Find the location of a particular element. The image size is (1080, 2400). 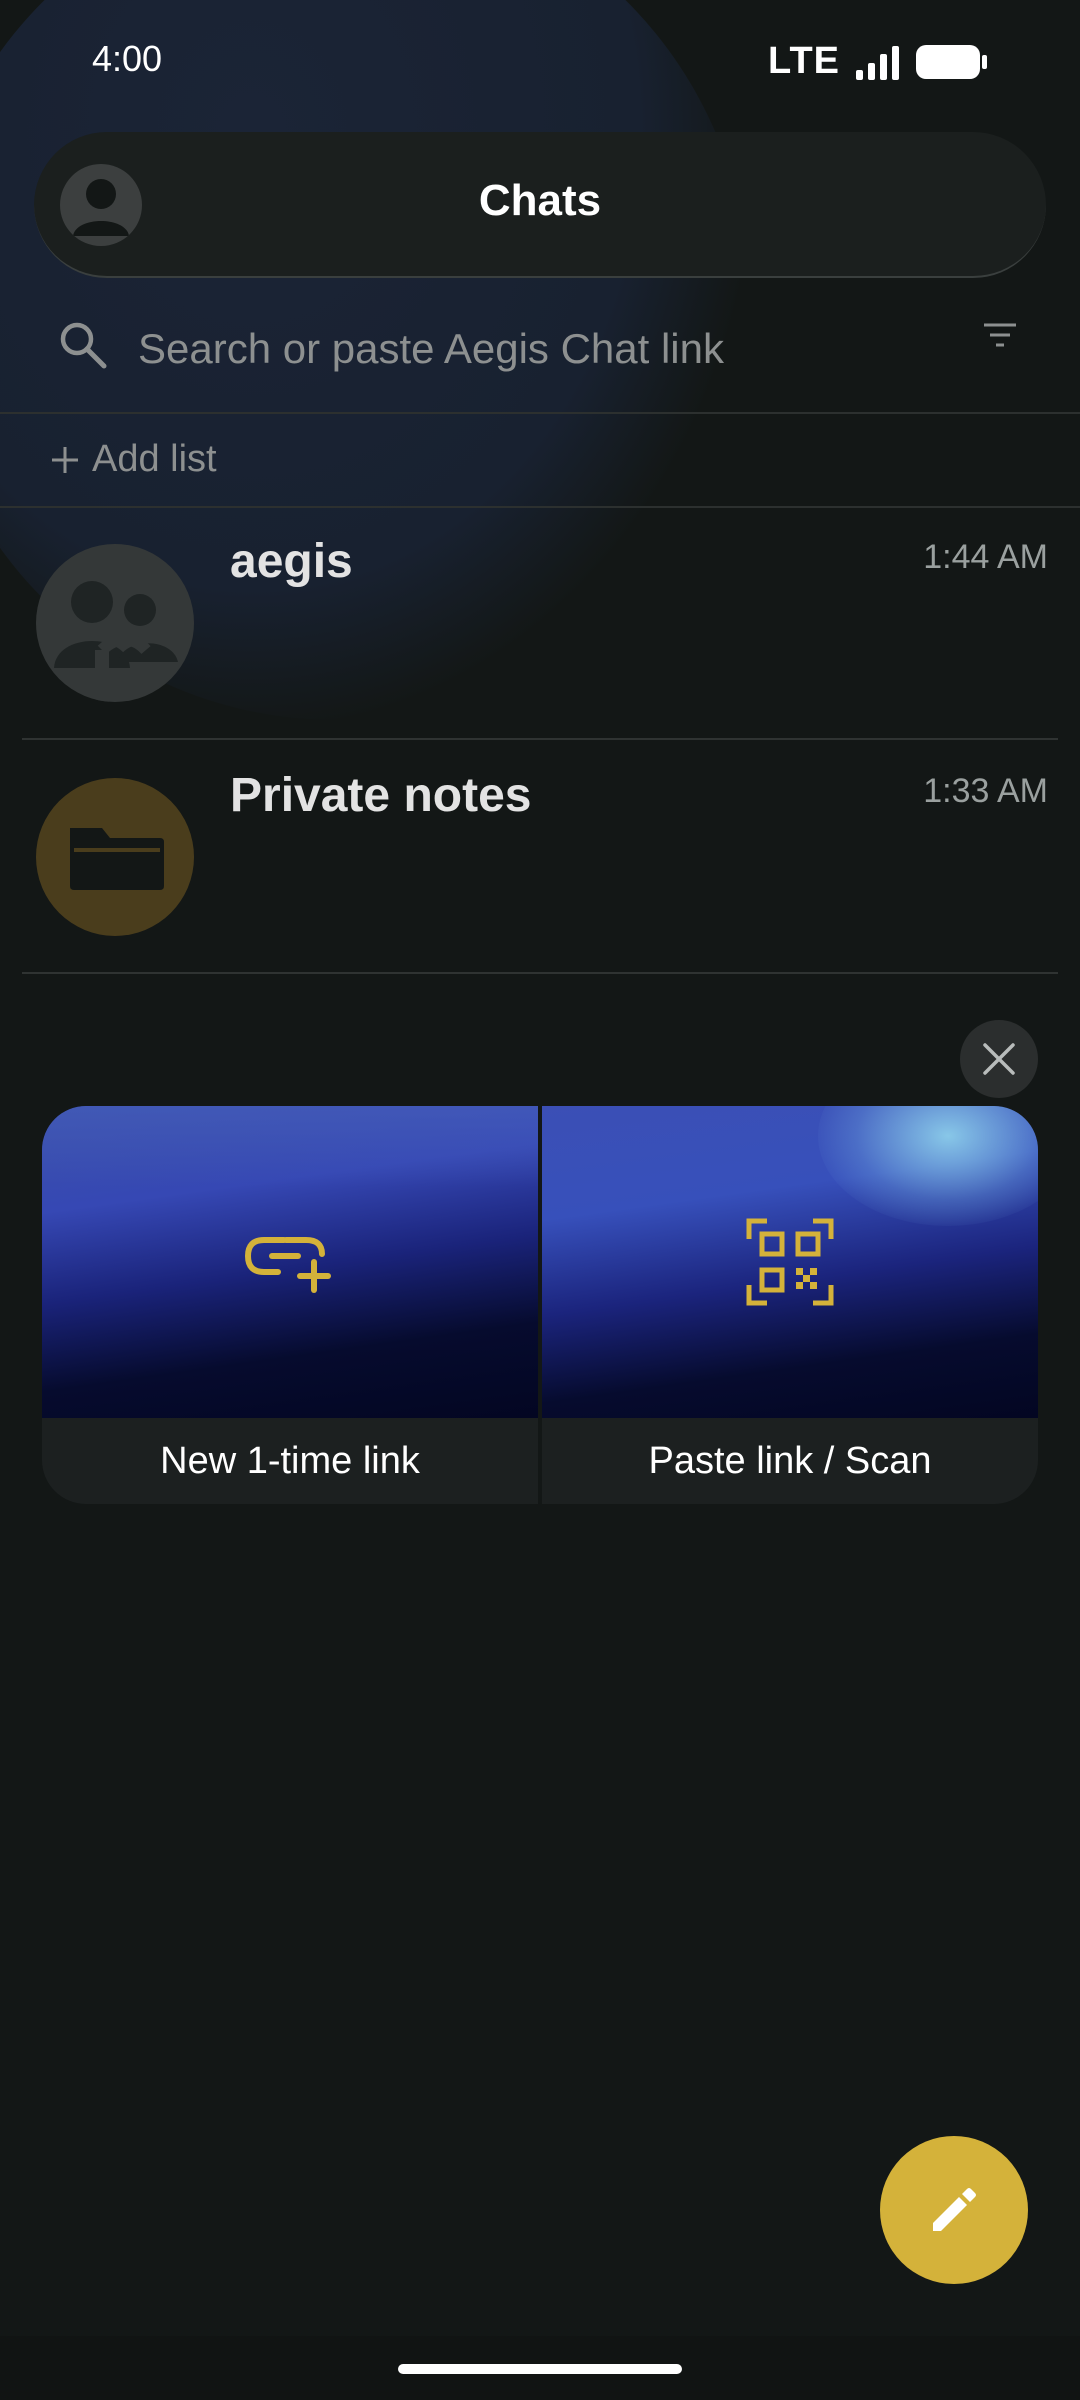

chat-item-private-notes: Private notes 1:33 AM is located at coordinates (540, 858).